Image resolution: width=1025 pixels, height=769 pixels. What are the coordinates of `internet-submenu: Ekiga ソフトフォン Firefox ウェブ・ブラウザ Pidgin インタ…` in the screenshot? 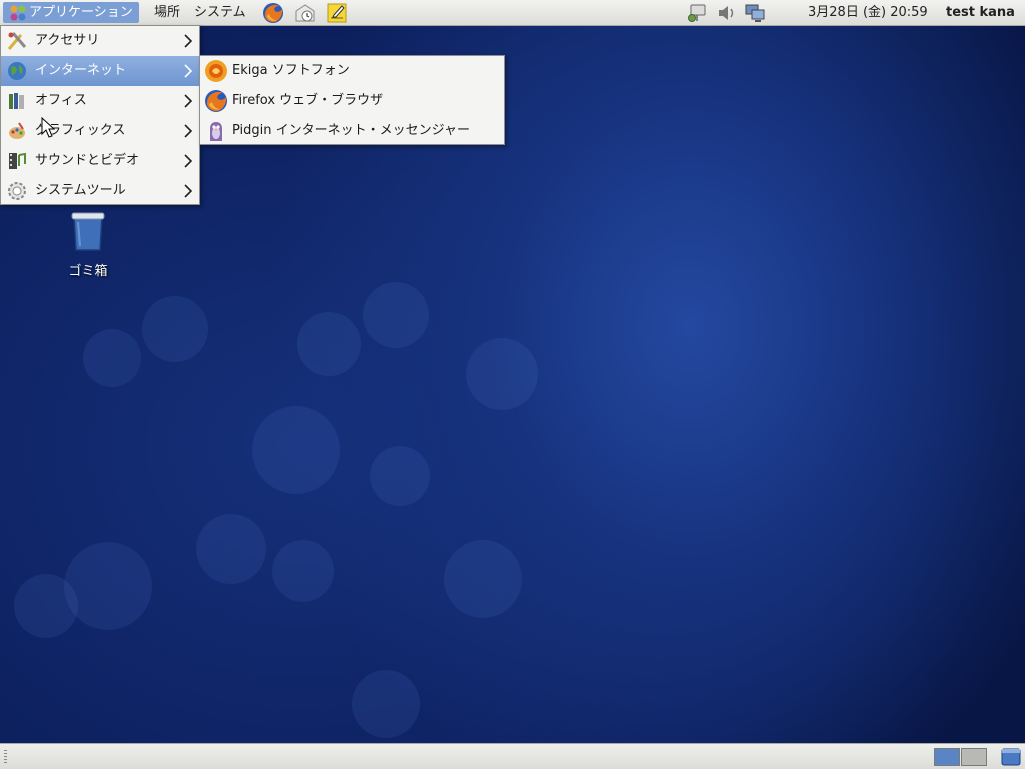 It's located at (352, 100).